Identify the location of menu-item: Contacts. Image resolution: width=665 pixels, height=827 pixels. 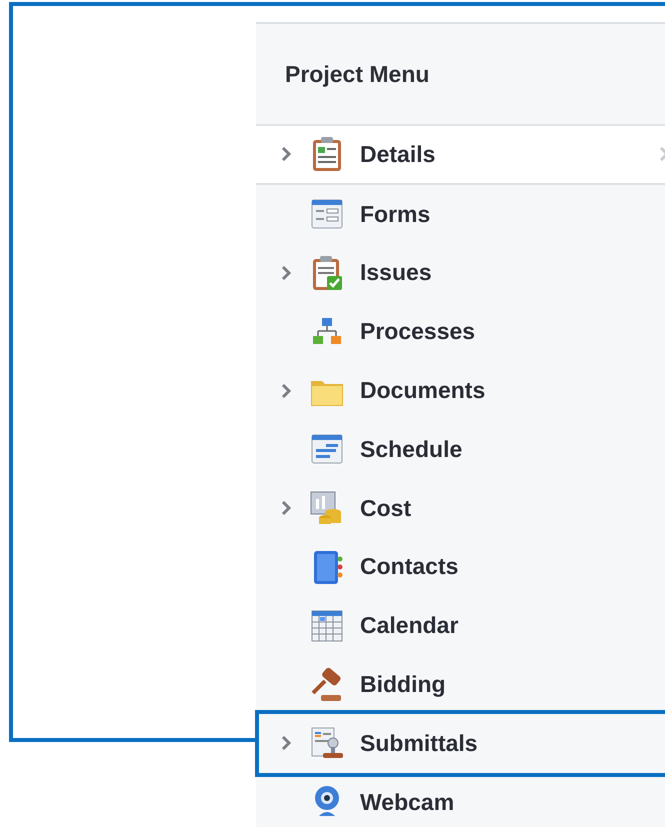
(460, 567).